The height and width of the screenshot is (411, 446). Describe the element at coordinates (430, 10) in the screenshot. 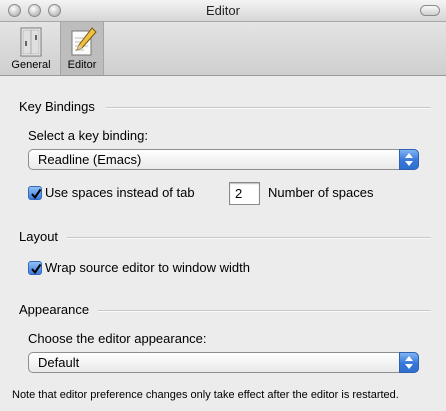

I see `toolbar-toggle-button` at that location.